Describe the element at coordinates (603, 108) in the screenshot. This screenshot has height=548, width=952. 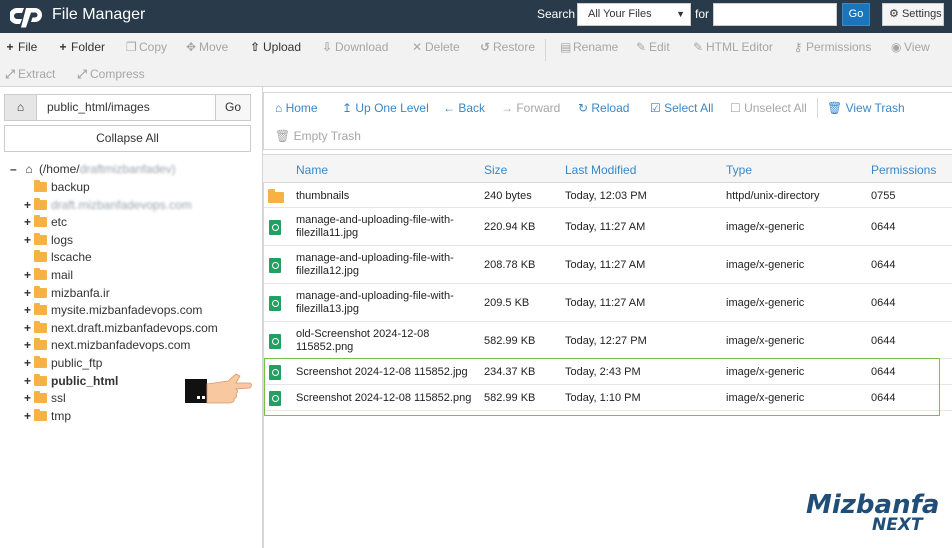
I see `nav-reload-button: ↻ Reload` at that location.